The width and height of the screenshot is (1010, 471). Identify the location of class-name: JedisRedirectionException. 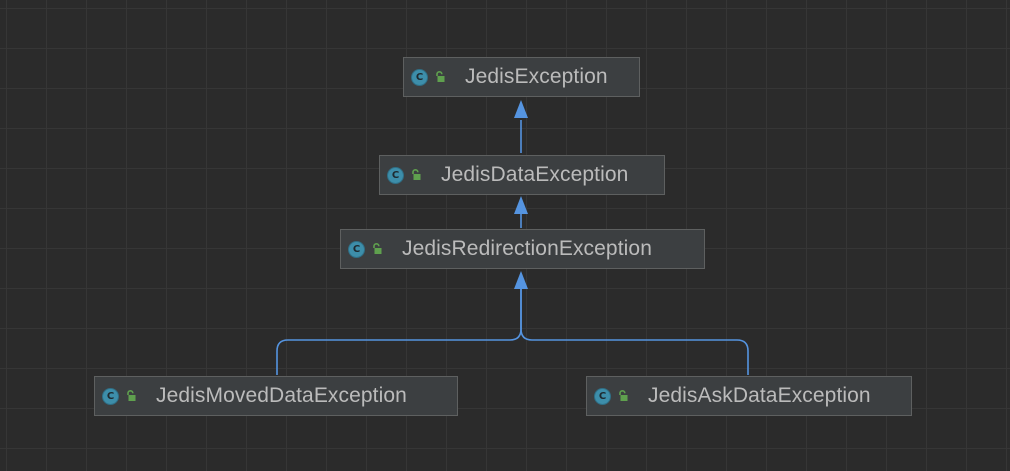
(527, 248).